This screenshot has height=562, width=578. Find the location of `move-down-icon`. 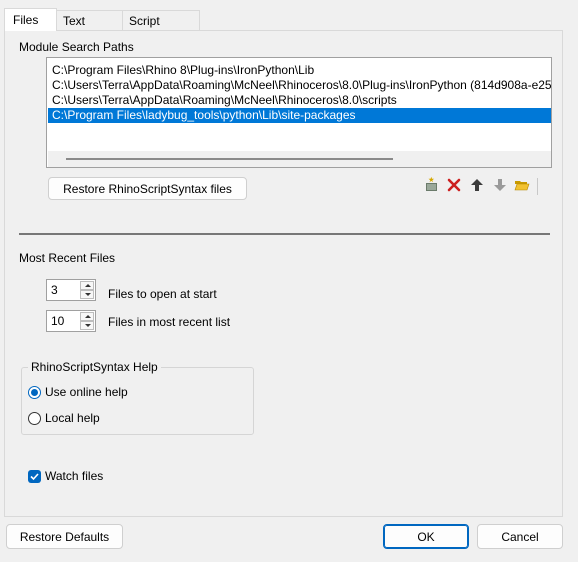

move-down-icon is located at coordinates (500, 185).